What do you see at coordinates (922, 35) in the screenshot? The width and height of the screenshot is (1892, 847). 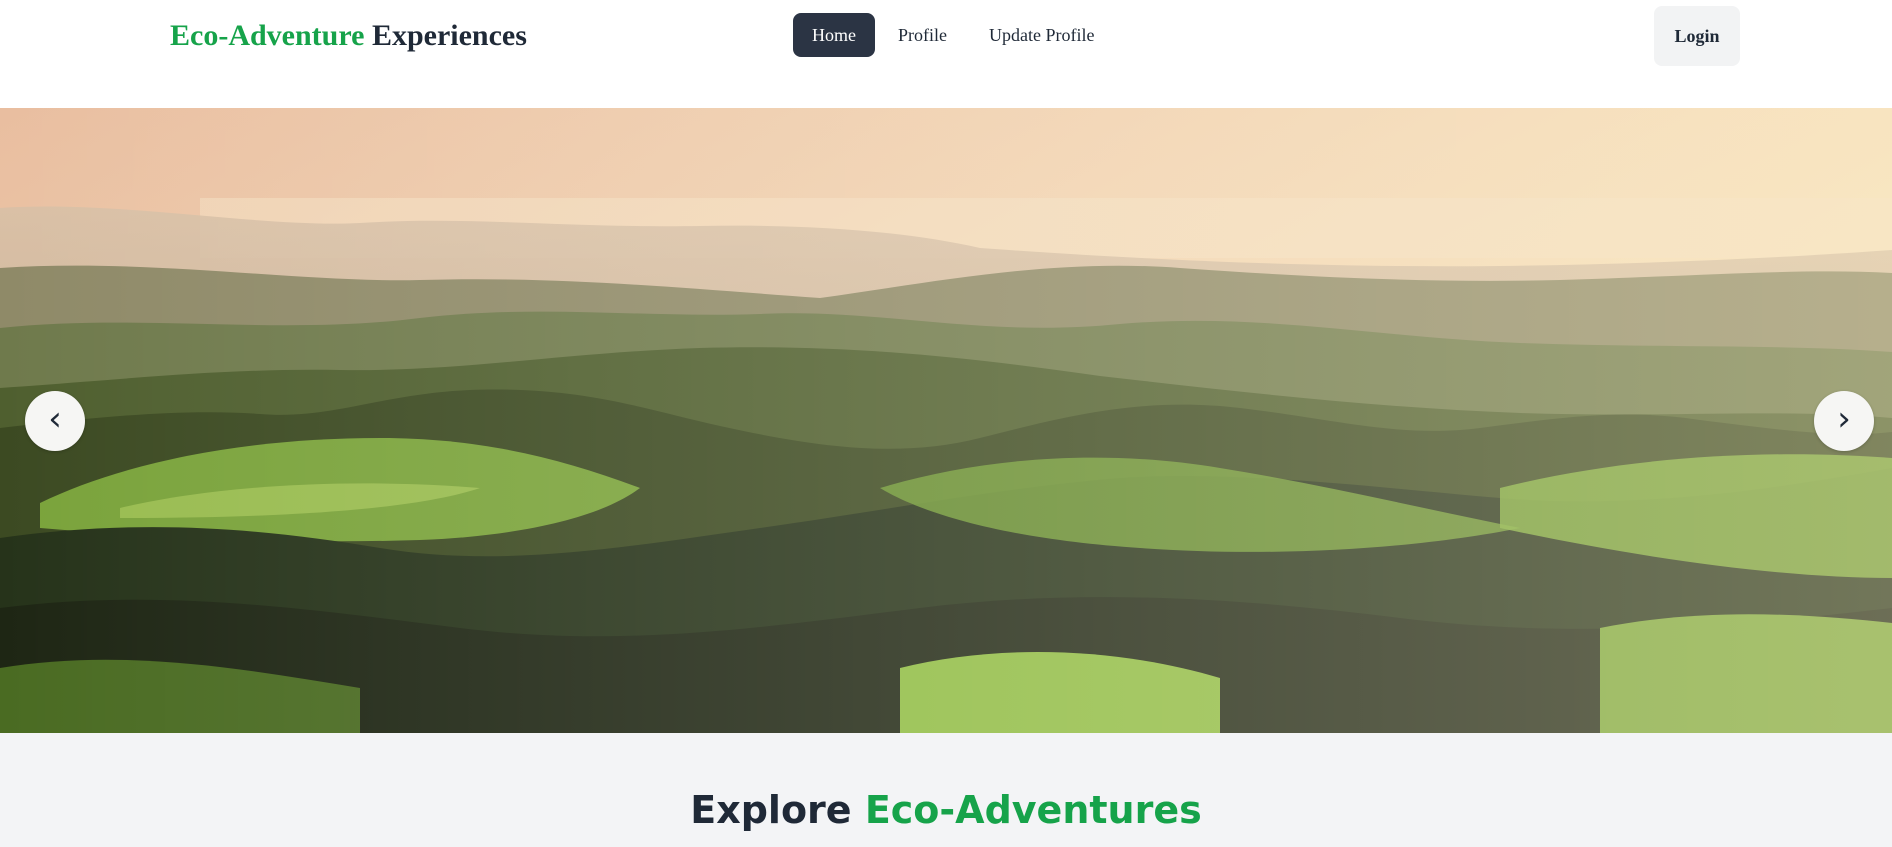 I see `nav-profile-link: Profile` at bounding box center [922, 35].